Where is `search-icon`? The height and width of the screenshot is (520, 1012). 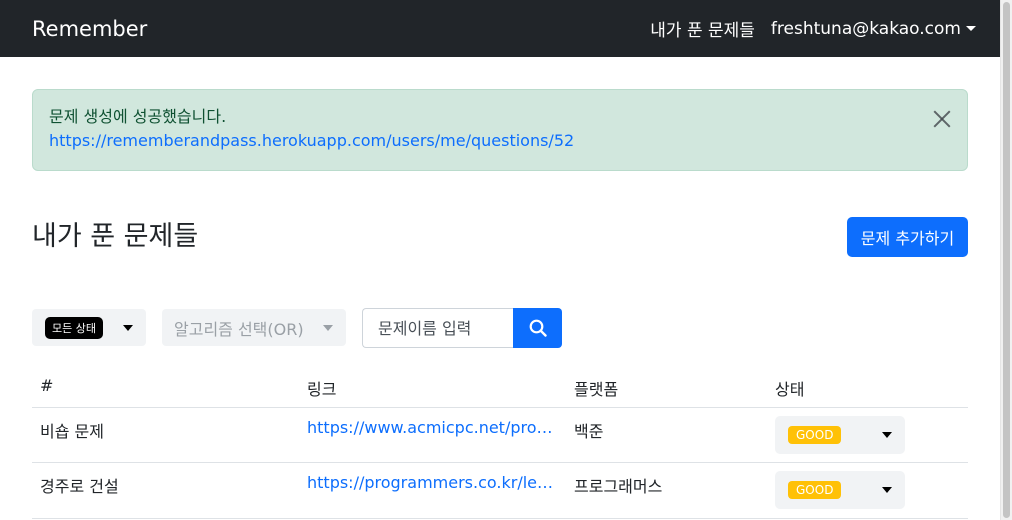 search-icon is located at coordinates (538, 328).